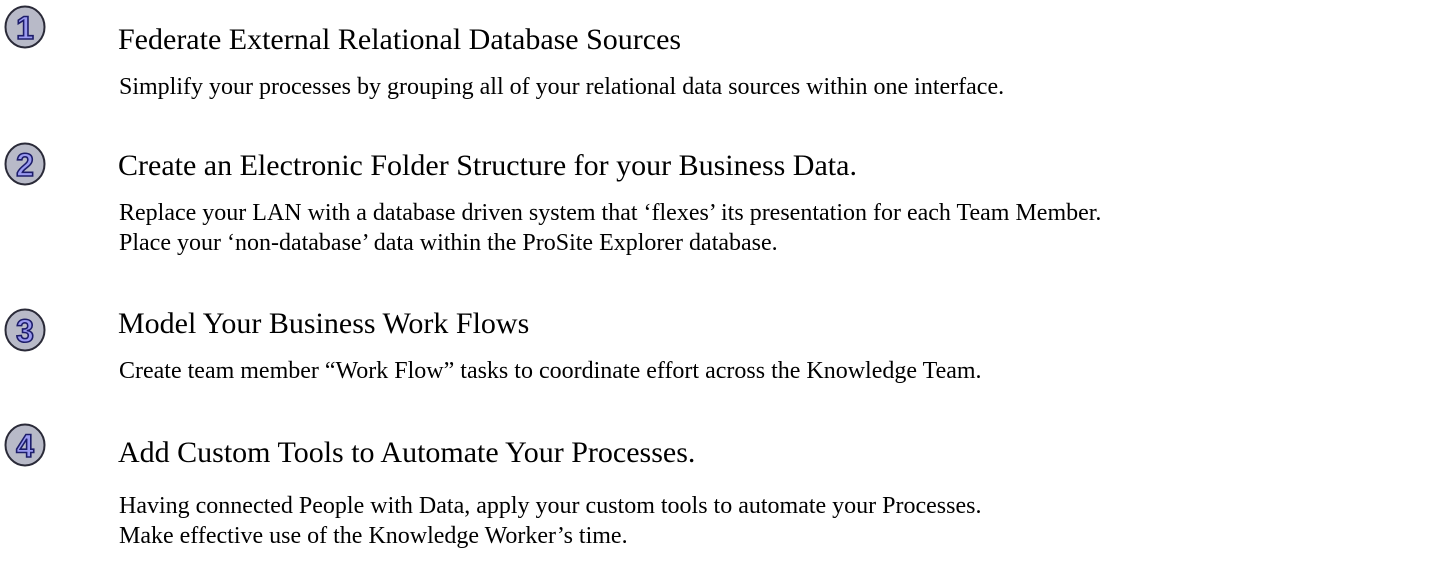  I want to click on step-4-number: 4, so click(25, 446).